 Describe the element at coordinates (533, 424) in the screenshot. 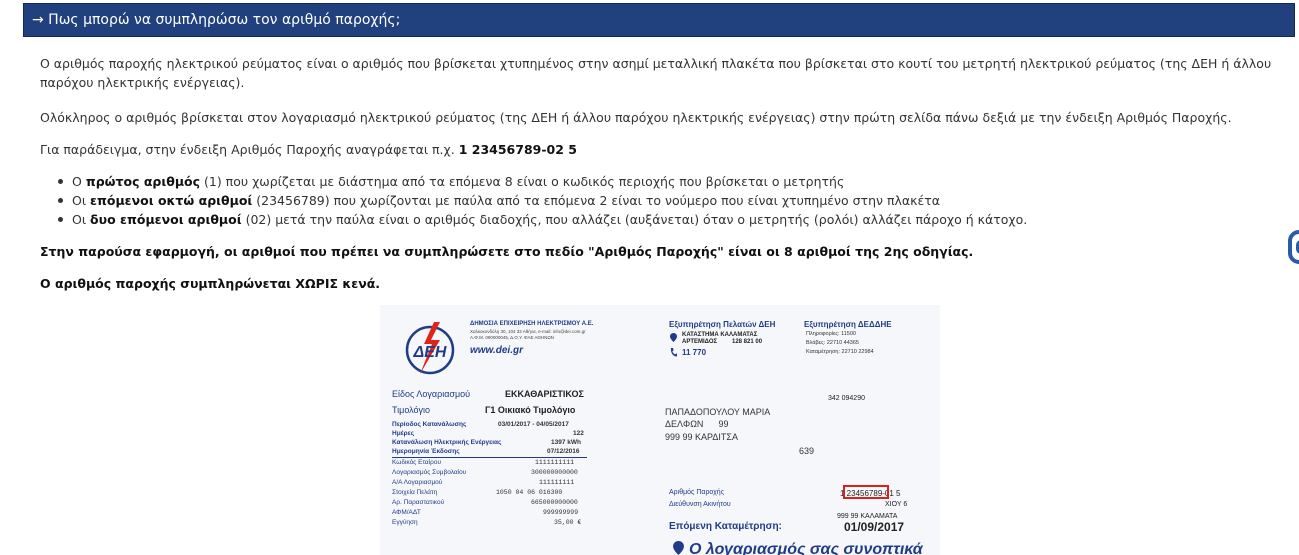

I see `bill-row-value: 03/01/2017 - 04/05/2017` at that location.